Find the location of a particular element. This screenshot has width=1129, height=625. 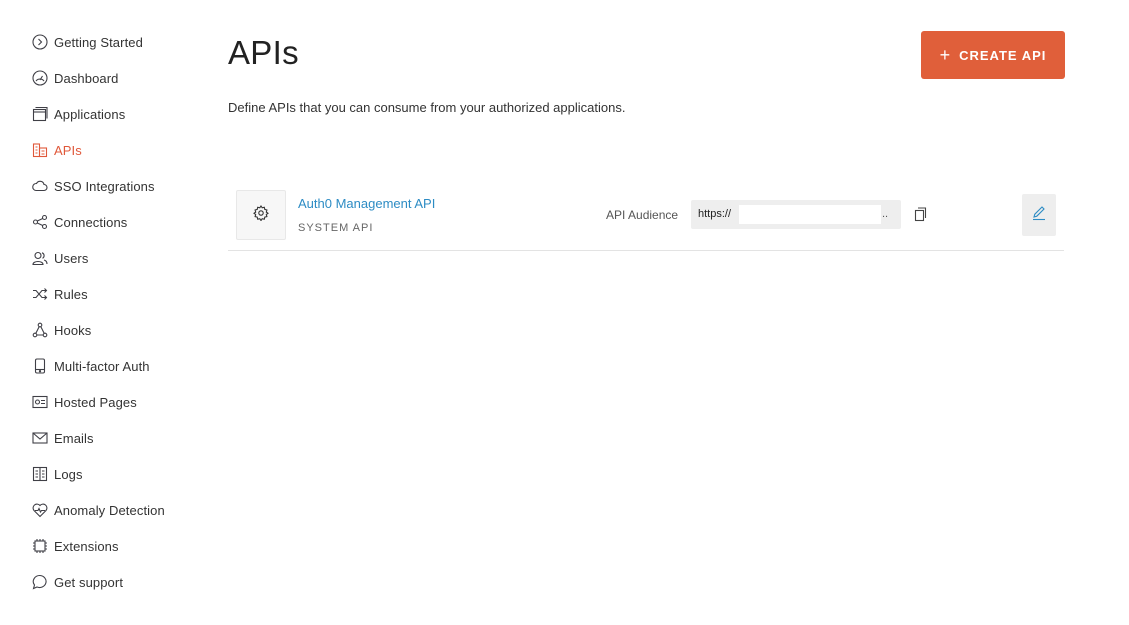

create-api-label: CREATE API is located at coordinates (1003, 55).